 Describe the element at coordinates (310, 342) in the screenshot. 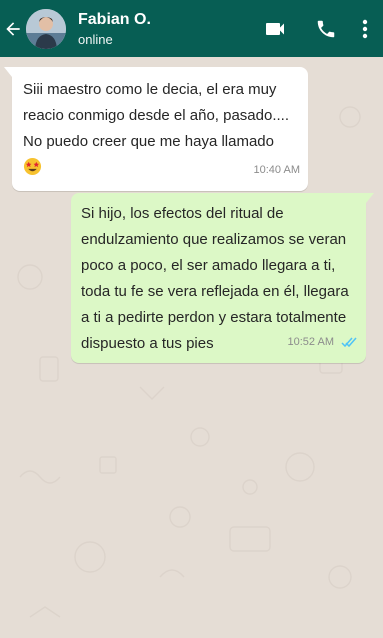

I see `message-time: 10:52 AM` at that location.